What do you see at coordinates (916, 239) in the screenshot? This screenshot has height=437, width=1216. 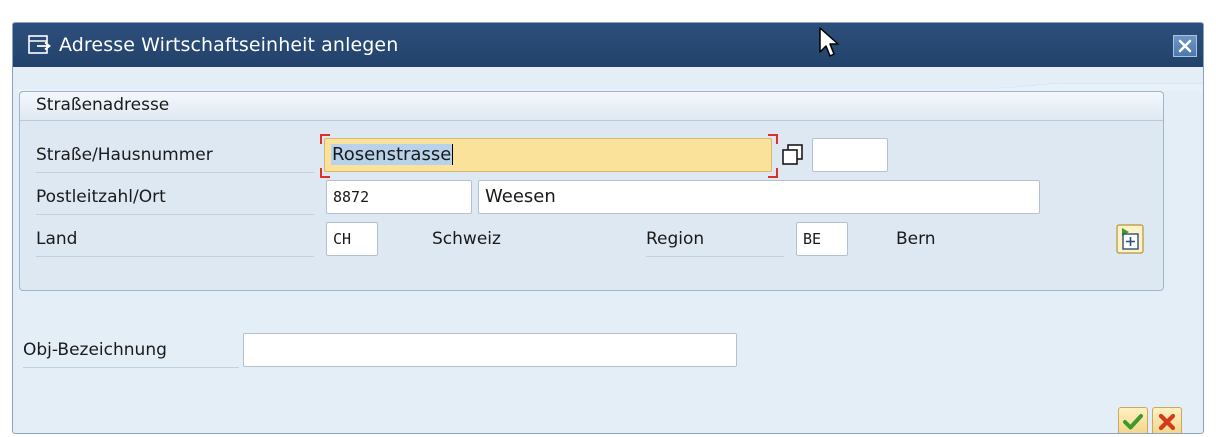 I see `region-name: Bern` at bounding box center [916, 239].